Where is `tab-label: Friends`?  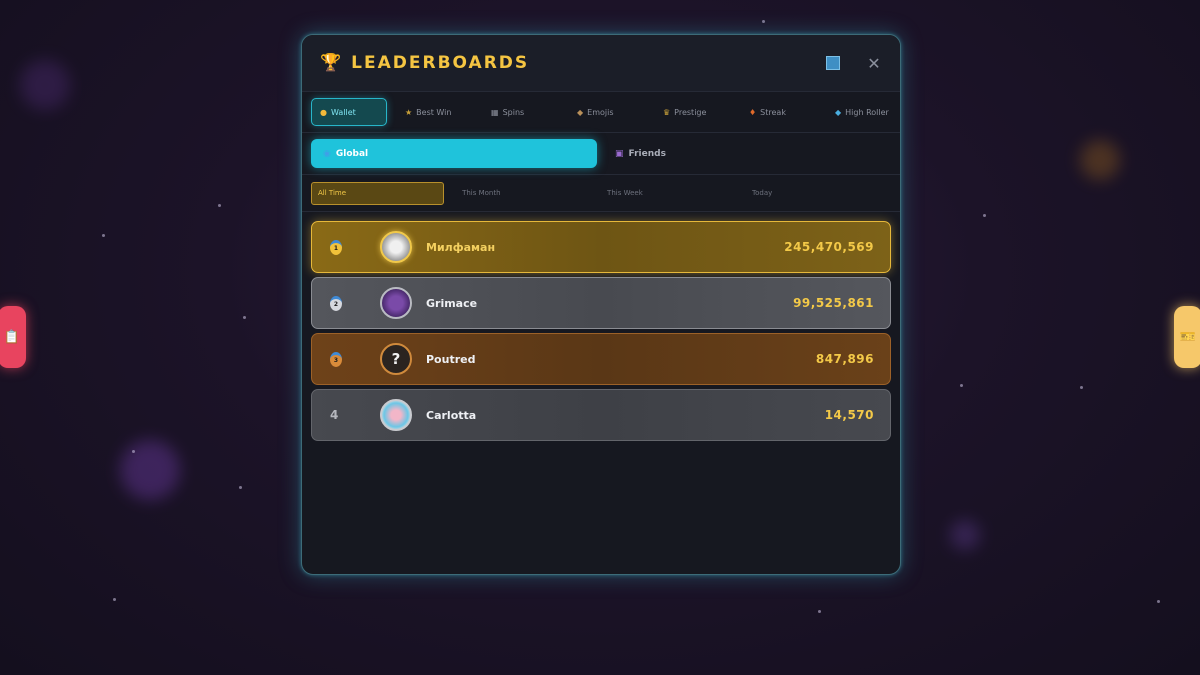 tab-label: Friends is located at coordinates (647, 153).